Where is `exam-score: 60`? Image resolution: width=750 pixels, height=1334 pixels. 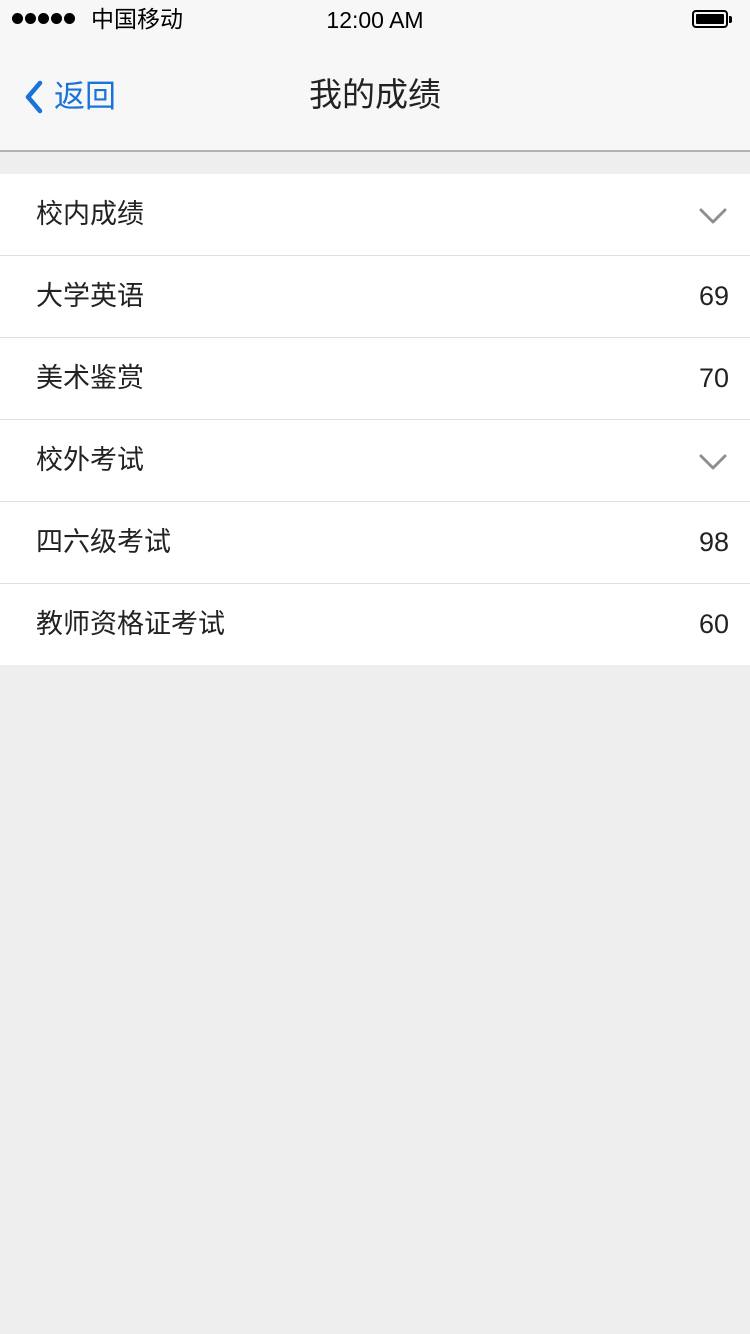 exam-score: 60 is located at coordinates (713, 624).